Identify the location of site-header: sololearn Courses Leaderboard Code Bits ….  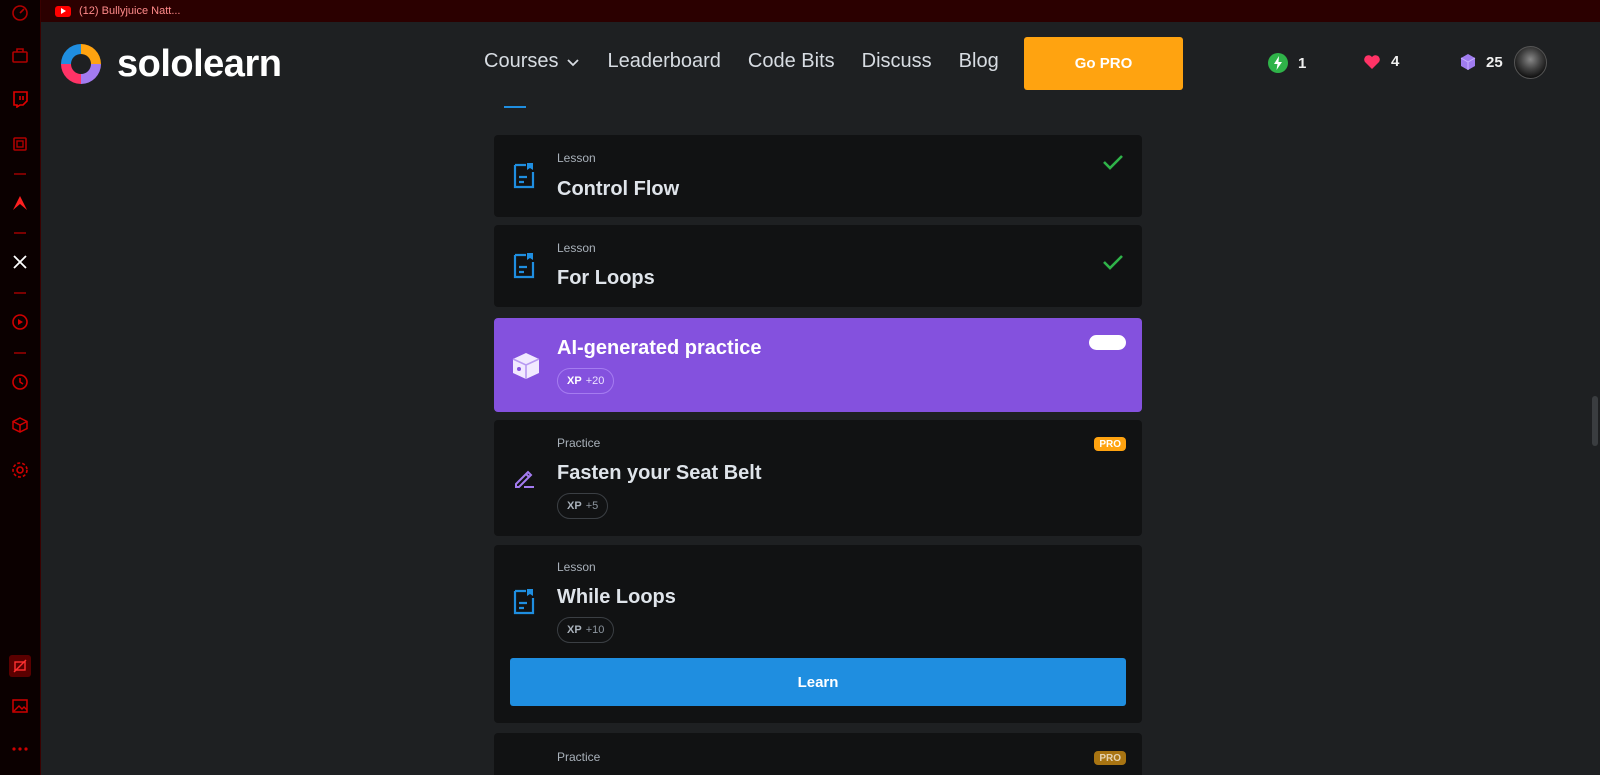
(820, 64).